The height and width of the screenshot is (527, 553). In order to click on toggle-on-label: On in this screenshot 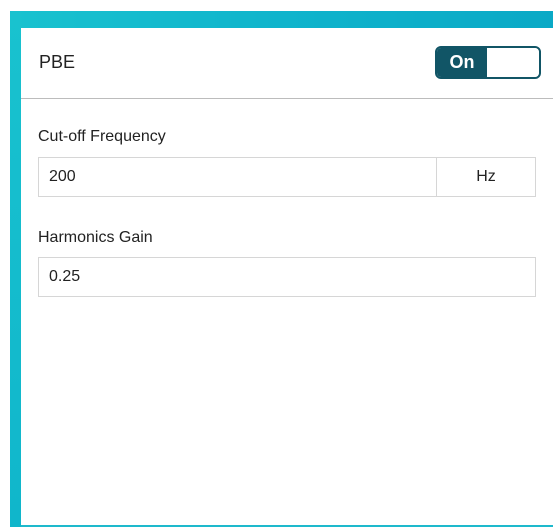, I will do `click(462, 62)`.